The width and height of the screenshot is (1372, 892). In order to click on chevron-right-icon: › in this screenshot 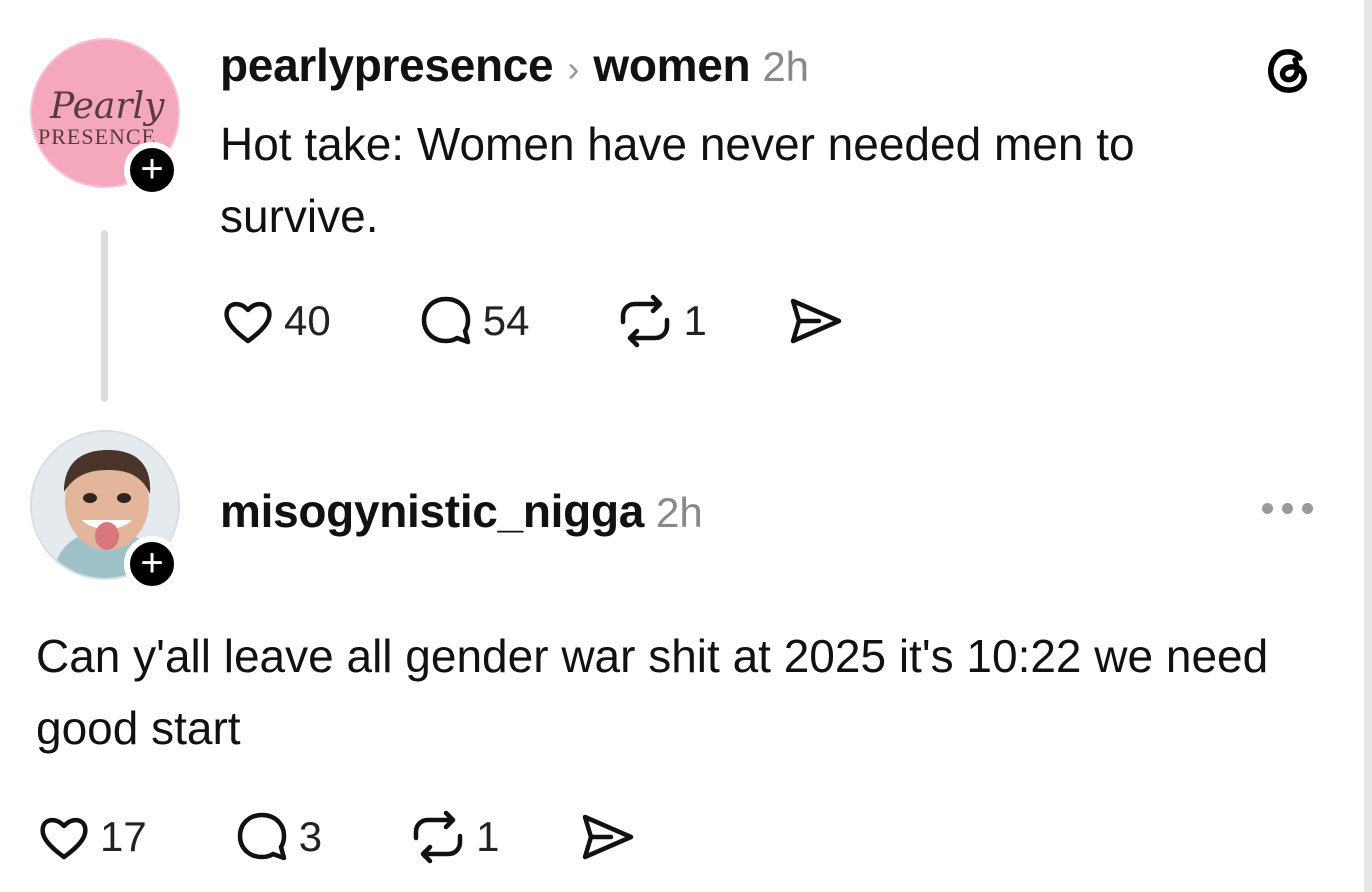, I will do `click(573, 68)`.